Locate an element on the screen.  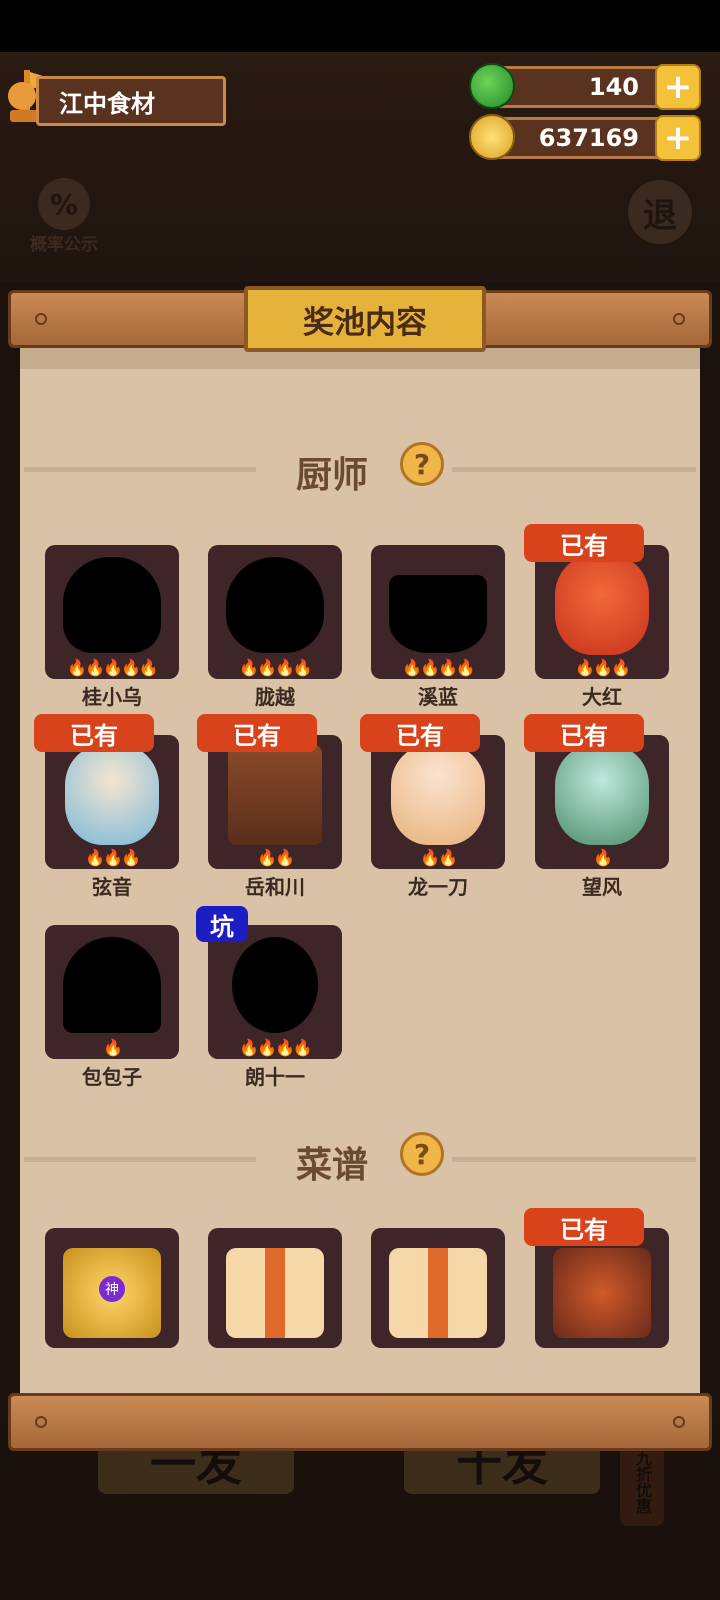
chef-yuehechuan-portrait is located at coordinates (275, 795).